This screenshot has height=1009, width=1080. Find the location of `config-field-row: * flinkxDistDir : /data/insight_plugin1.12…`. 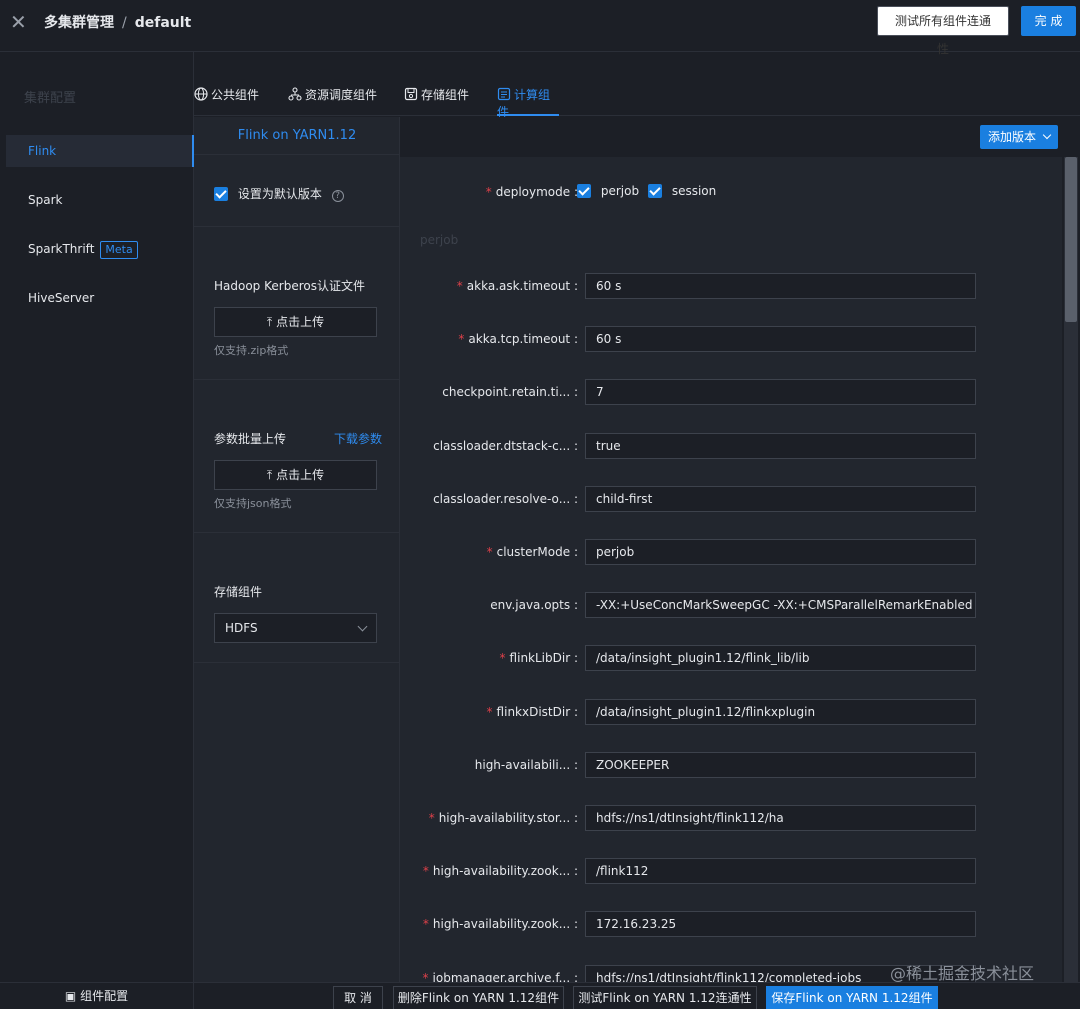

config-field-row: * flinkxDistDir : /data/insight_plugin1.12… is located at coordinates (731, 712).